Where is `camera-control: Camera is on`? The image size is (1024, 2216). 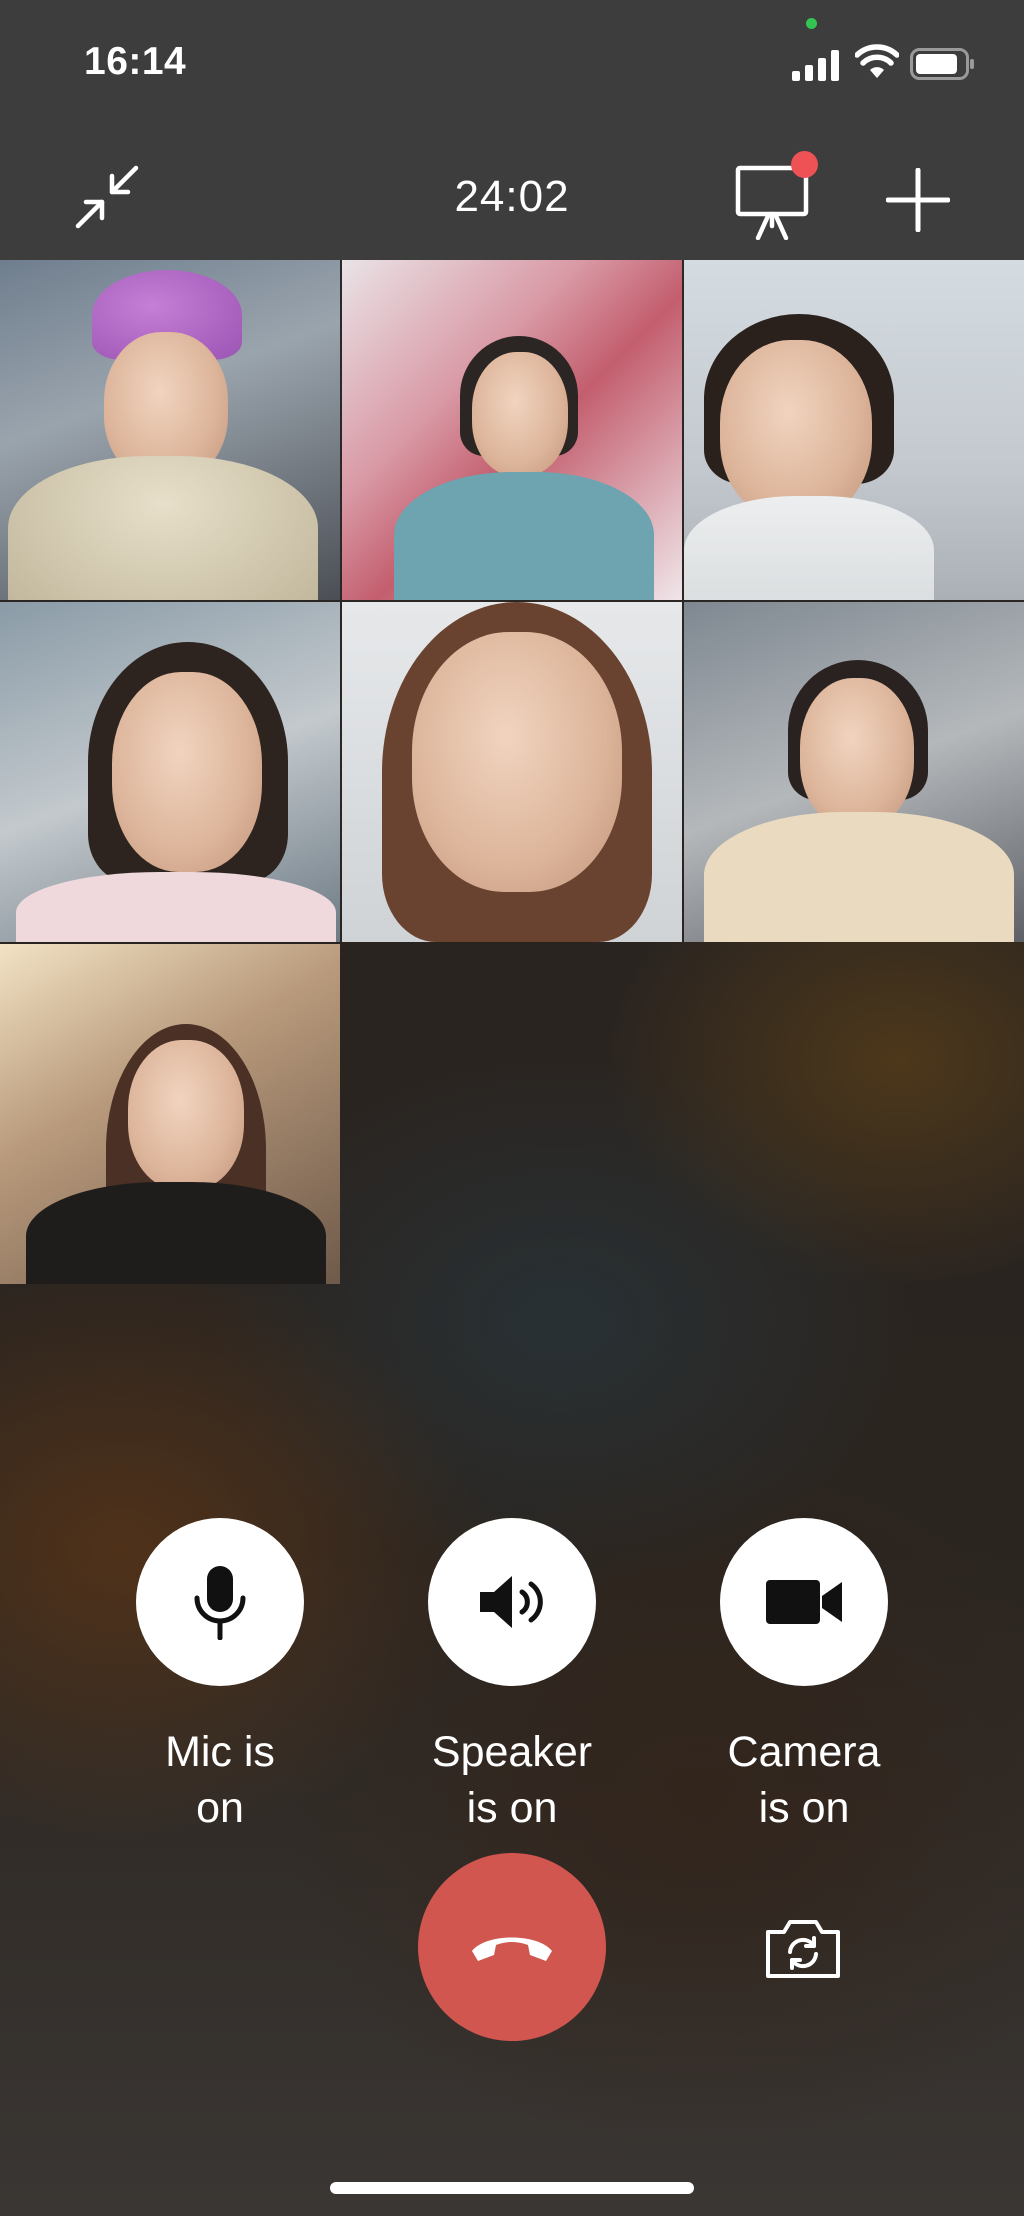
camera-control: Camera is on is located at coordinates (804, 1677).